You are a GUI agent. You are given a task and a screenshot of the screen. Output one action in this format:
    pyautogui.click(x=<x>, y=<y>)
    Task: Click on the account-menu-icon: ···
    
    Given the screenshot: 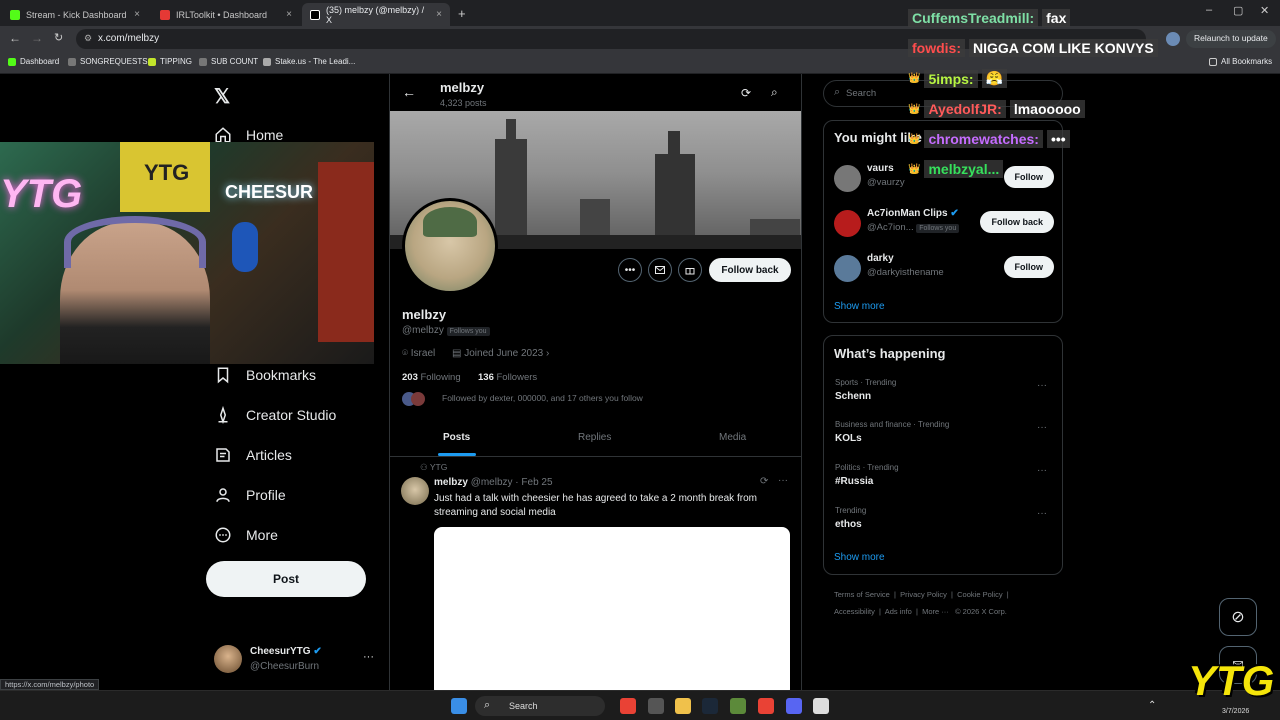 What is the action you would take?
    pyautogui.click(x=368, y=657)
    